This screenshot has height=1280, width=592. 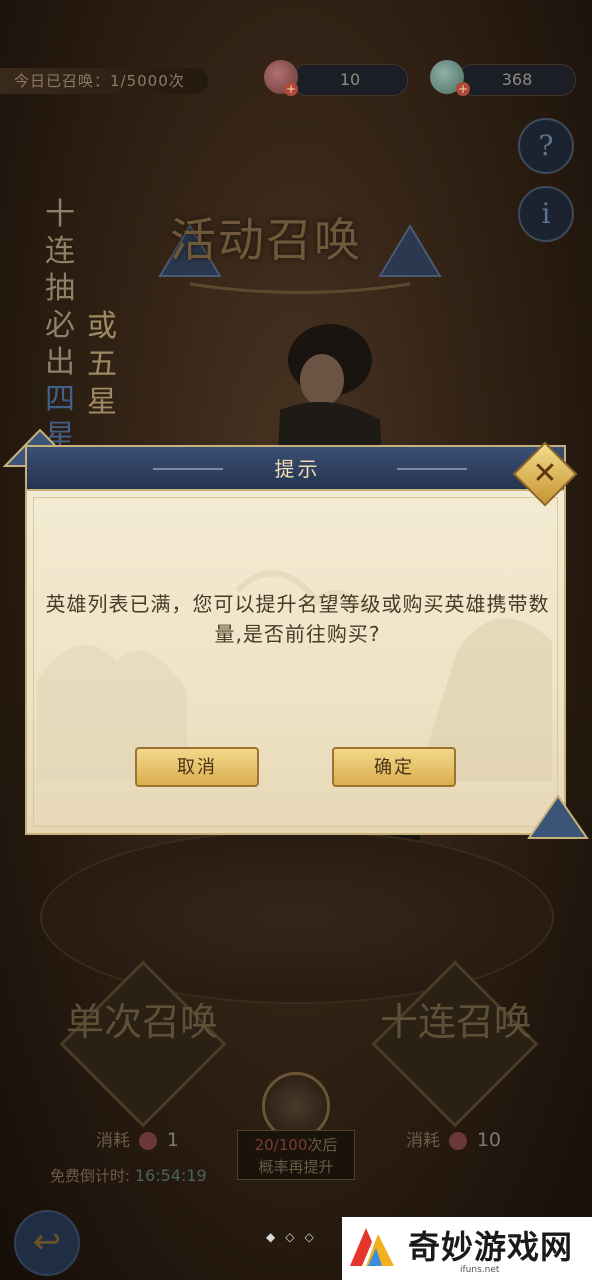 What do you see at coordinates (170, 1175) in the screenshot?
I see `free-timer-value: 16:54:19` at bounding box center [170, 1175].